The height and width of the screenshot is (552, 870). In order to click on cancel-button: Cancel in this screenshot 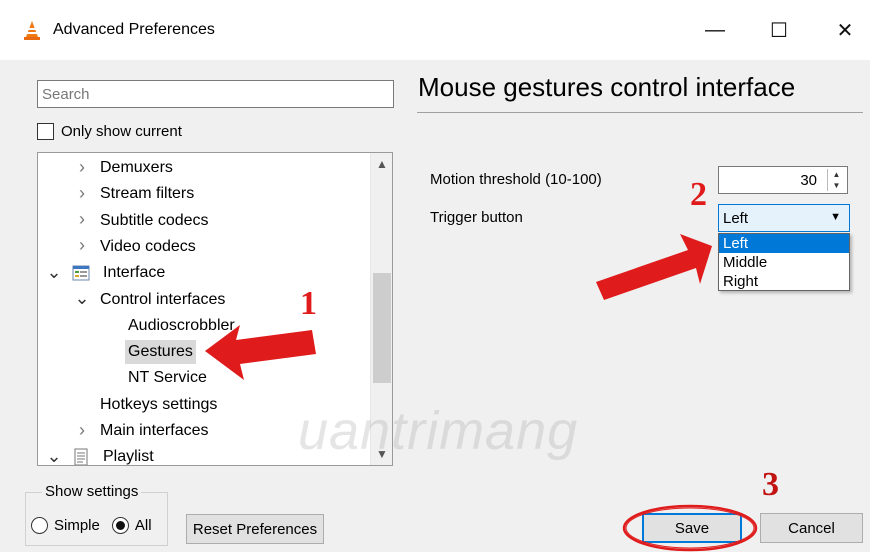, I will do `click(811, 528)`.